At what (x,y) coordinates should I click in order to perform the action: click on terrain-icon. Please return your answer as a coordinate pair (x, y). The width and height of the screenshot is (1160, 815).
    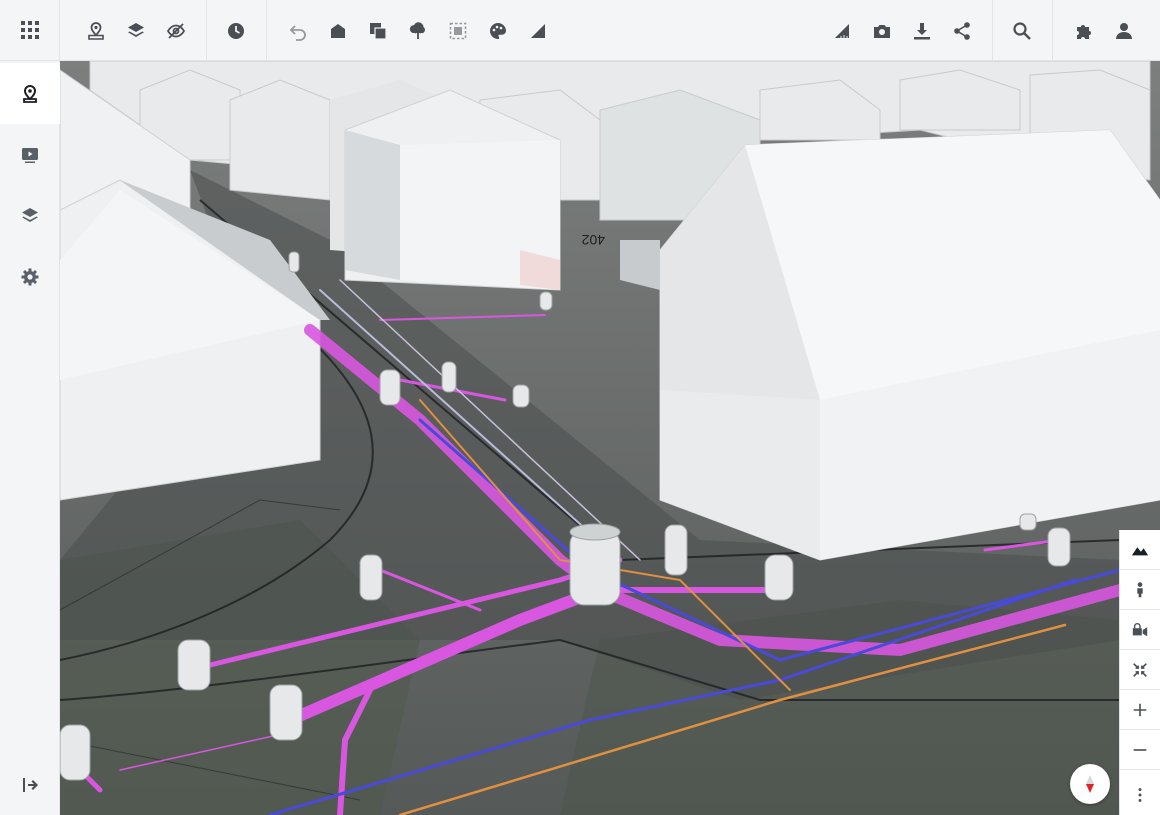
    Looking at the image, I should click on (1140, 550).